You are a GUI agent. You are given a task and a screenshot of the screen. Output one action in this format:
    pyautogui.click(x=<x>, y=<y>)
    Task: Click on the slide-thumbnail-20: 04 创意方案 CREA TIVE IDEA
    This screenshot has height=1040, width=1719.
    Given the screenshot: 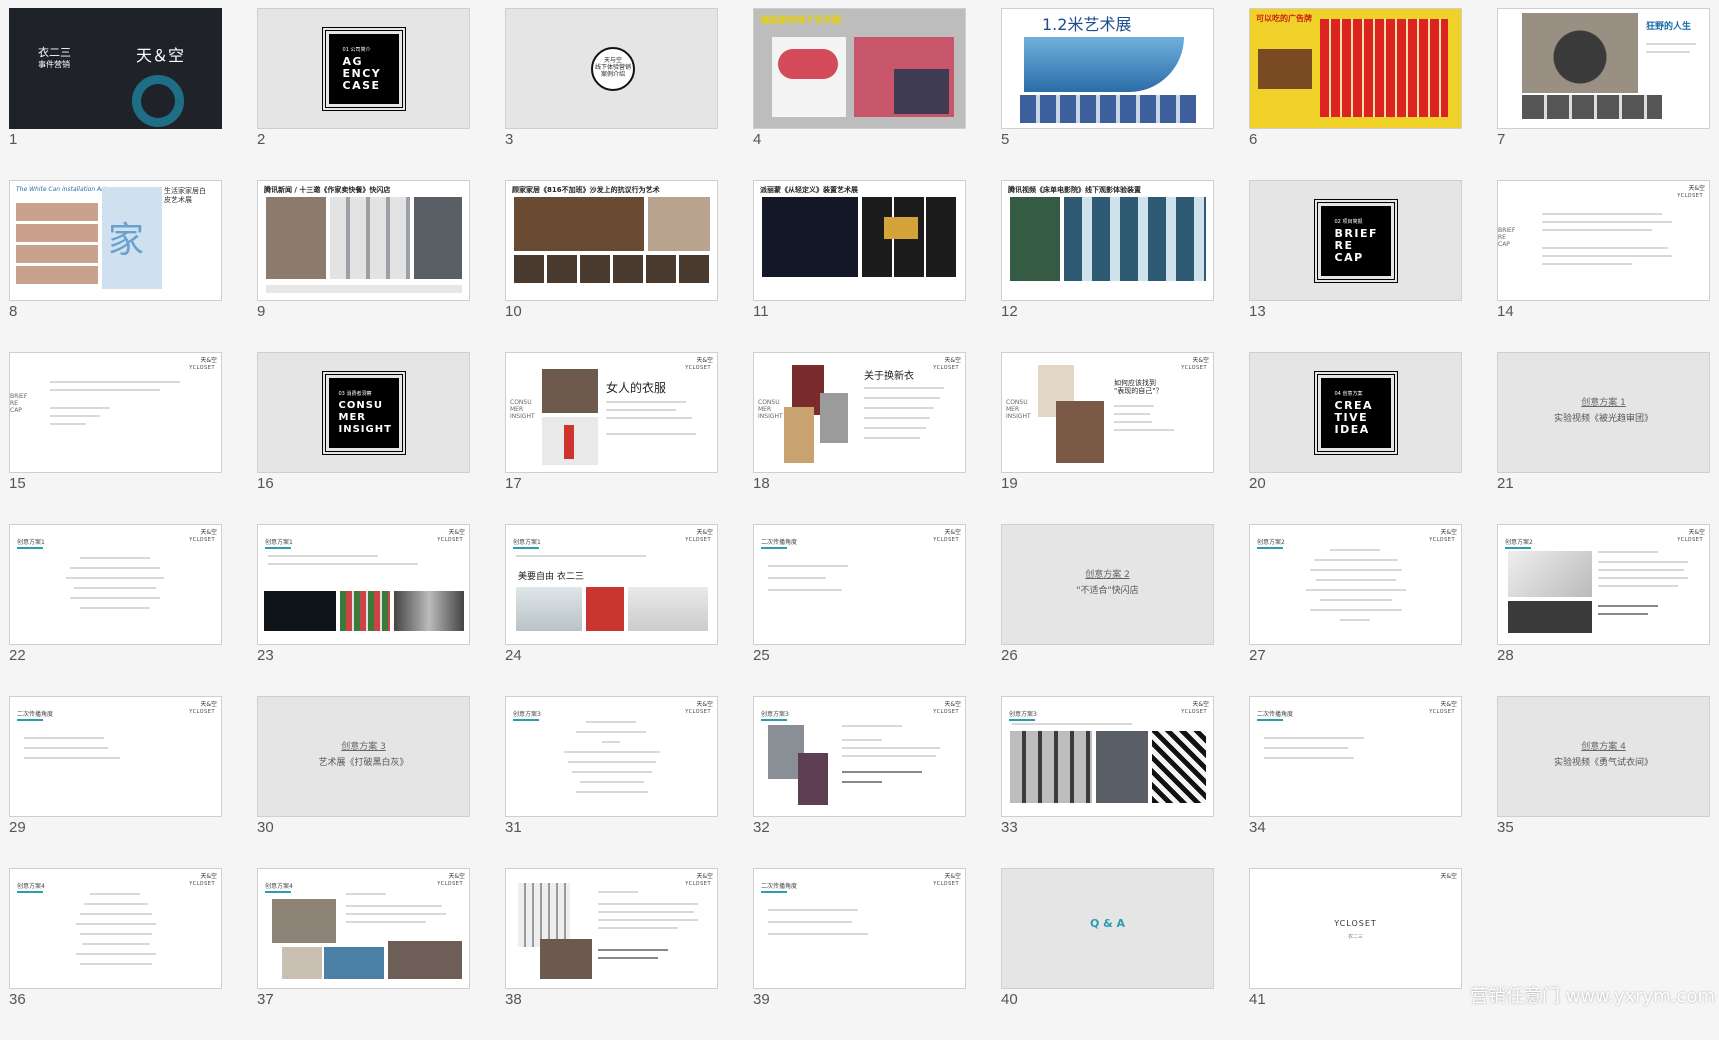 What is the action you would take?
    pyautogui.click(x=1355, y=412)
    